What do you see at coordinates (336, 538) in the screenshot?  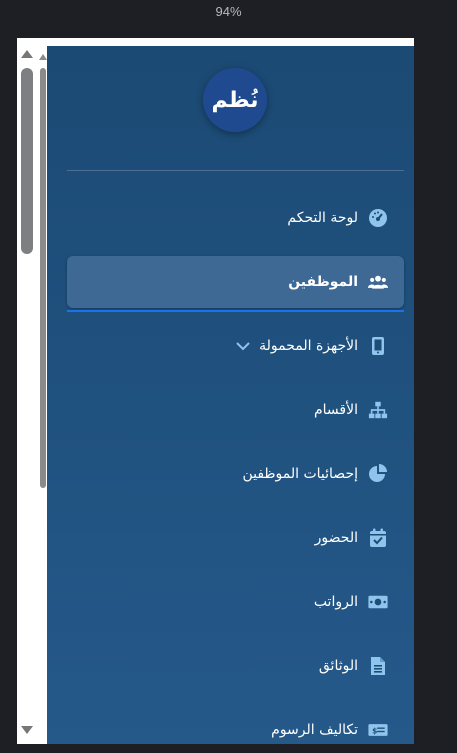 I see `sidebar-item-label: الحضور` at bounding box center [336, 538].